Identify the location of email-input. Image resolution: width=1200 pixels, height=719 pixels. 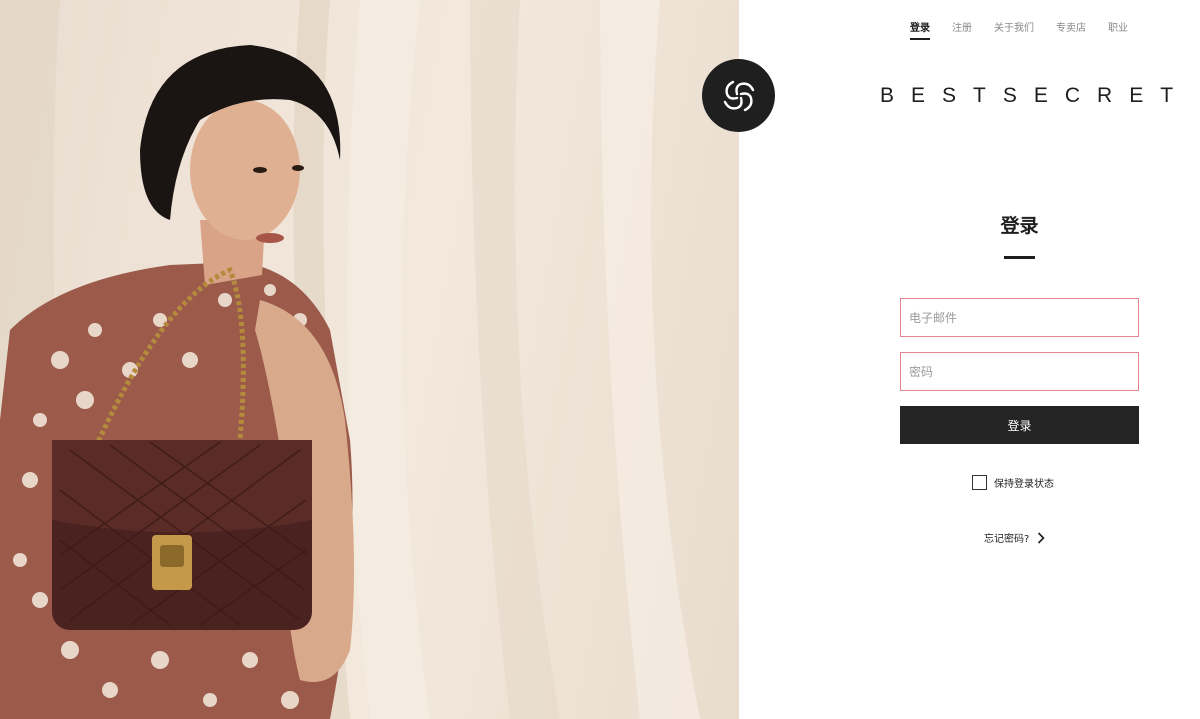
(1019, 317).